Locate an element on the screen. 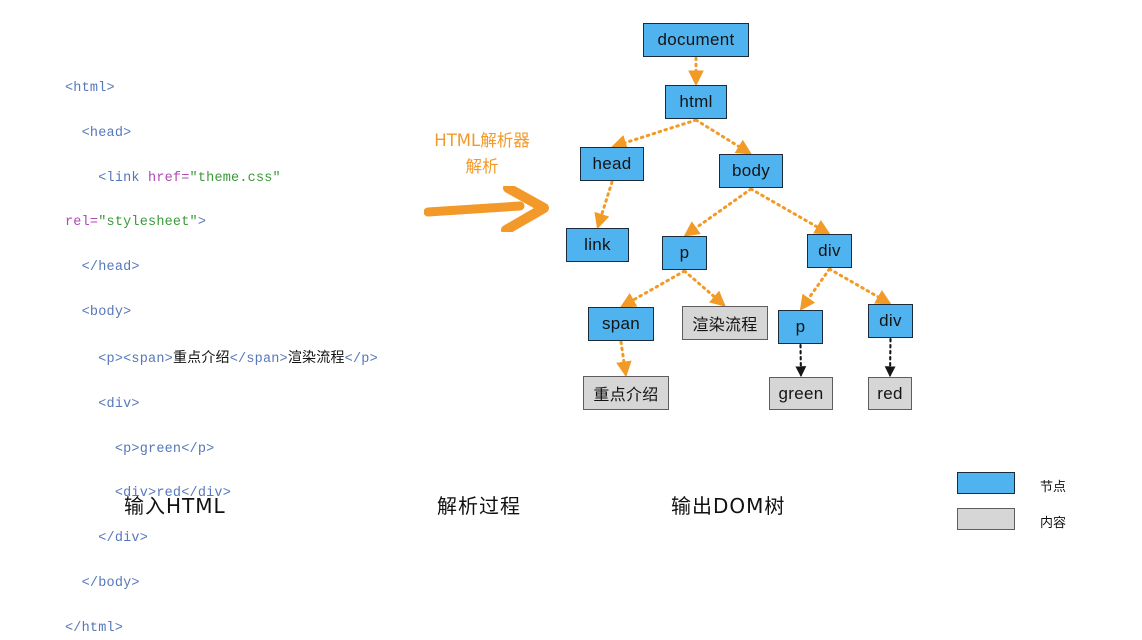 Image resolution: width=1142 pixels, height=640 pixels. tree-node-link: link is located at coordinates (597, 245).